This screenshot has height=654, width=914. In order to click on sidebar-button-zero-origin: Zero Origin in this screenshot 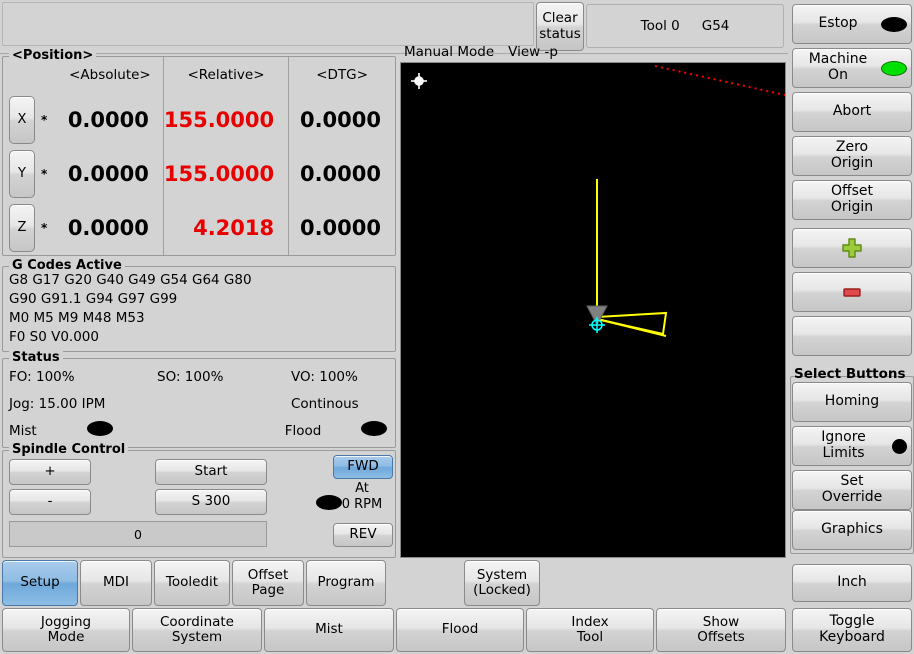, I will do `click(852, 156)`.